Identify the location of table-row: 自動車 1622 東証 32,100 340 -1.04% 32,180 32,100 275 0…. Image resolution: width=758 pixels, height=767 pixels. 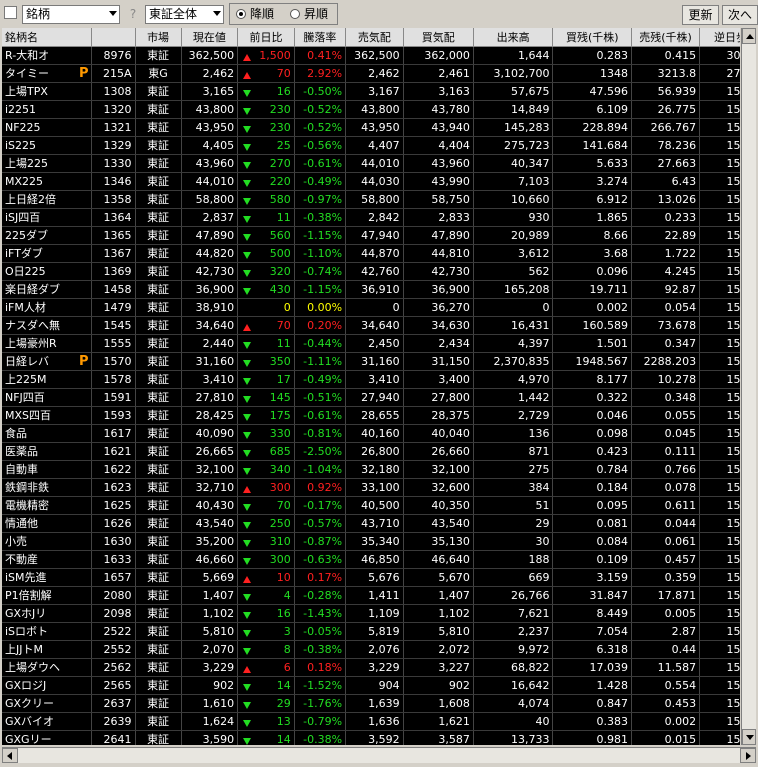
(371, 469).